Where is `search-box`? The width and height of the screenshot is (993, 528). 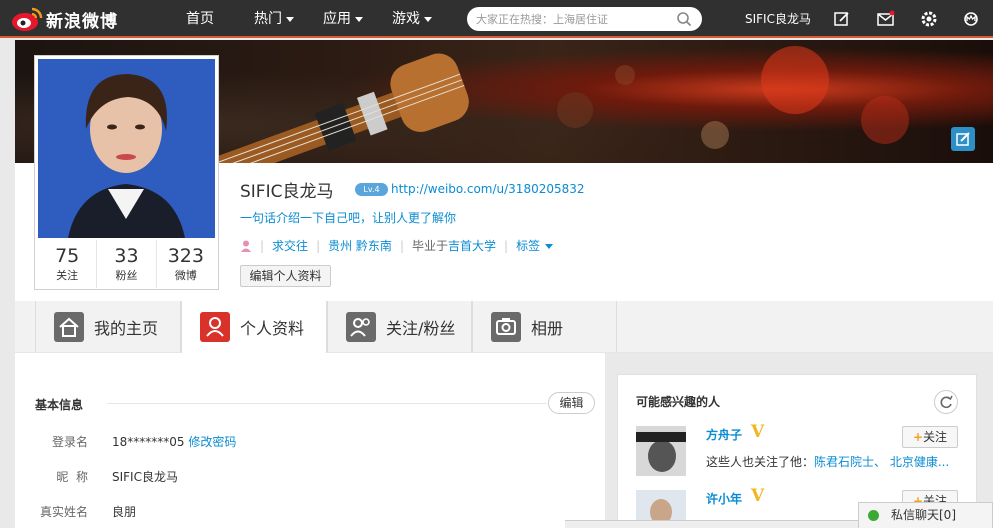
search-box is located at coordinates (584, 19).